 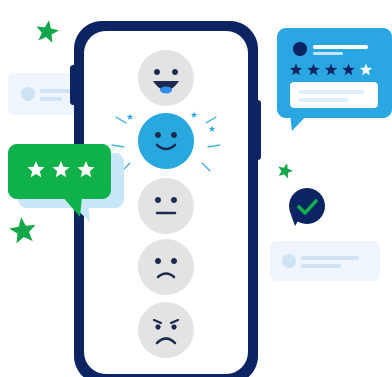 I want to click on emoji-sad, so click(x=166, y=267).